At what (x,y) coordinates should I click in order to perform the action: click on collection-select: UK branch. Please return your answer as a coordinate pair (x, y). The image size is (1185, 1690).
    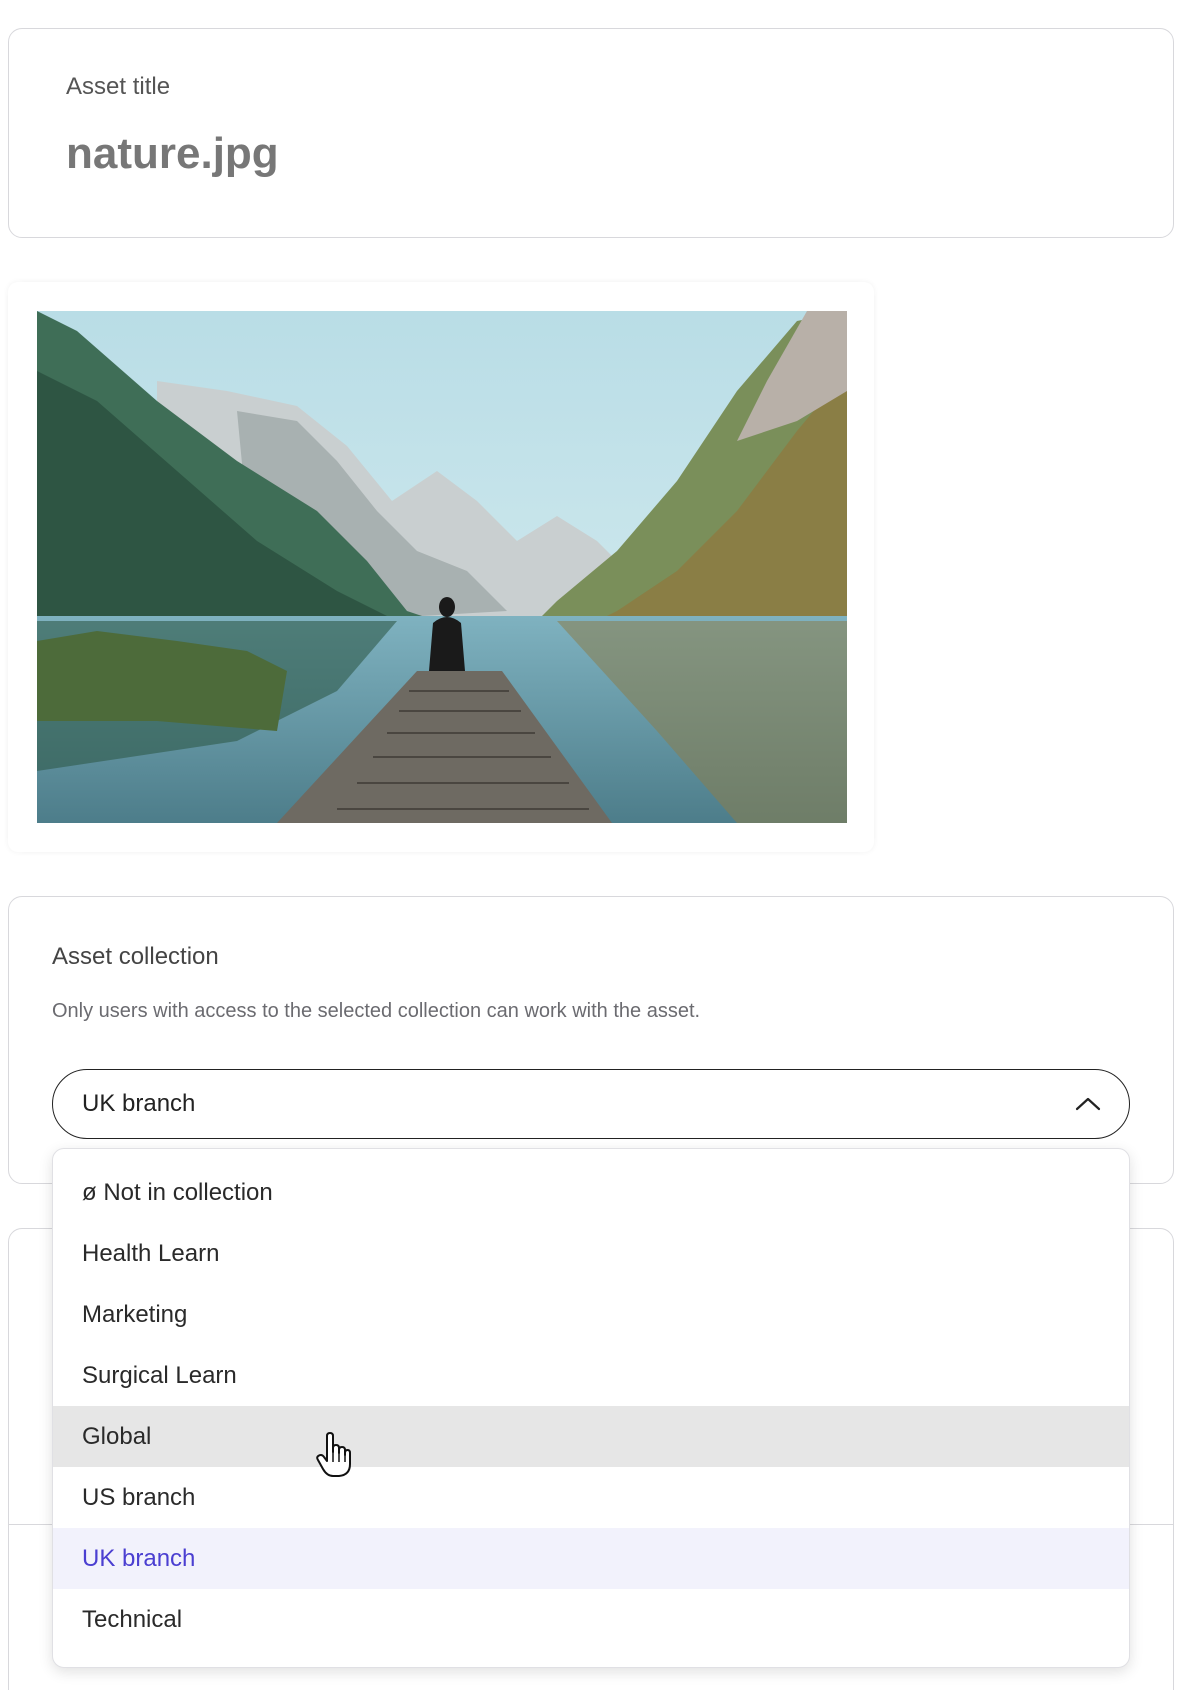
    Looking at the image, I should click on (591, 1104).